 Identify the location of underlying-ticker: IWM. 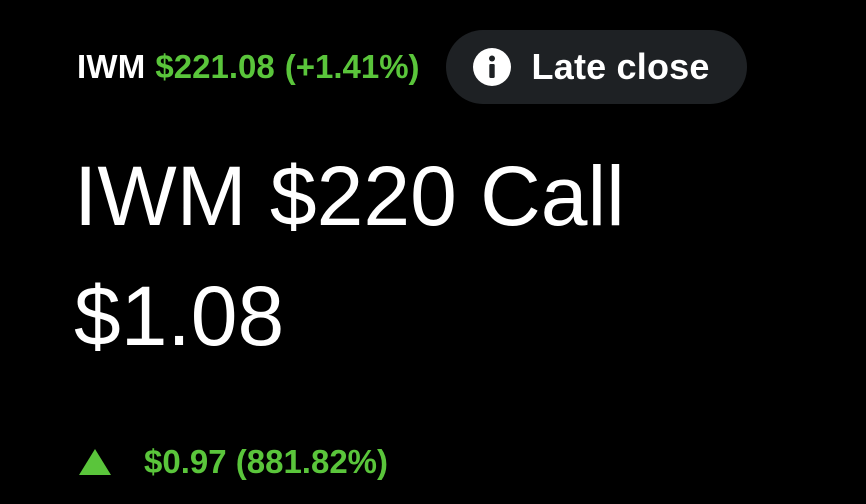
(111, 66).